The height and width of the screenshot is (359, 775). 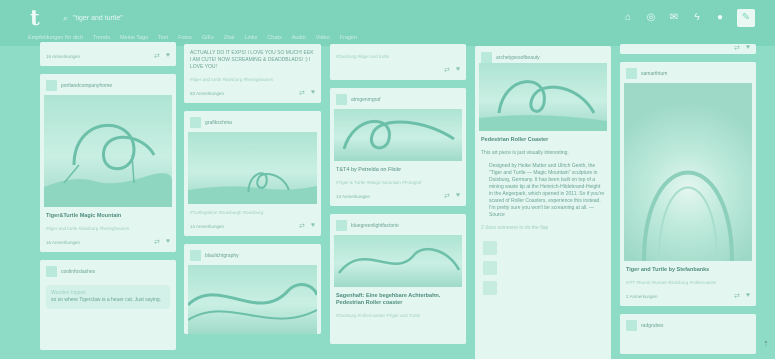 I want to click on compose-icon: ✎, so click(x=746, y=18).